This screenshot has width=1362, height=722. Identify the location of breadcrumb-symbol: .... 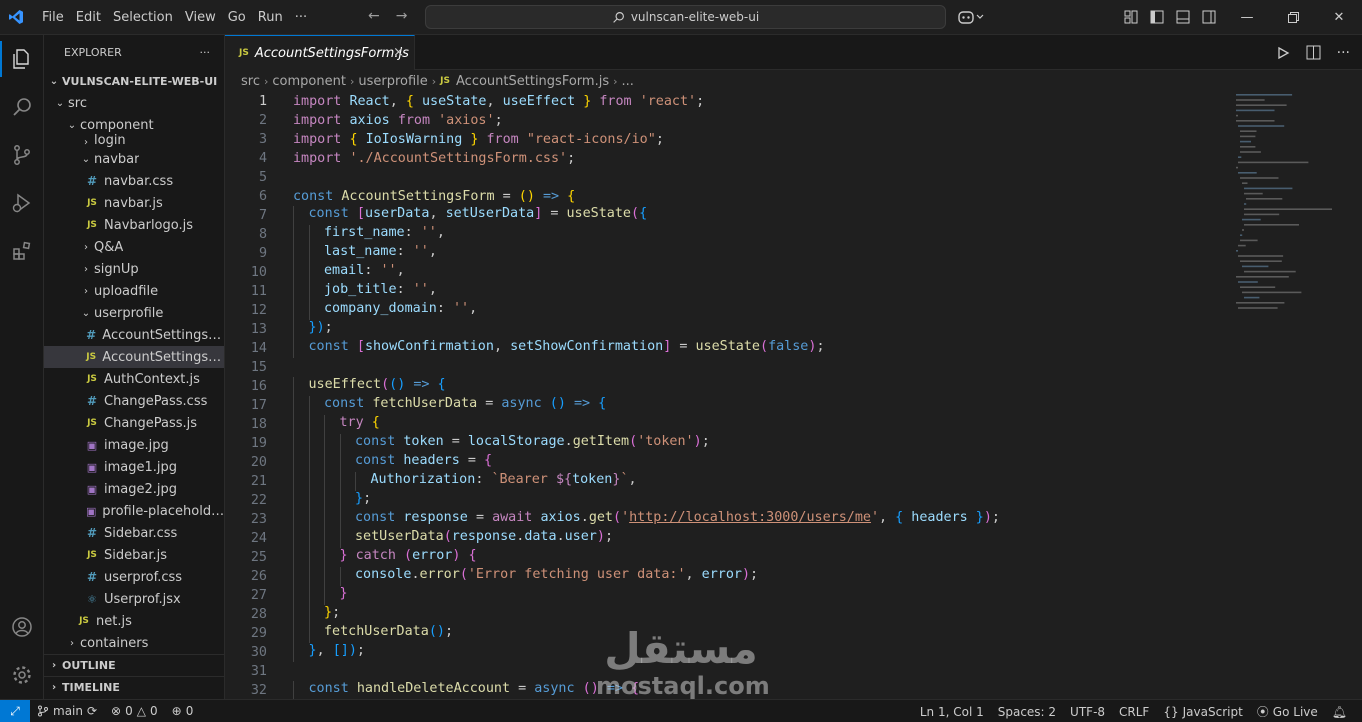
(628, 81).